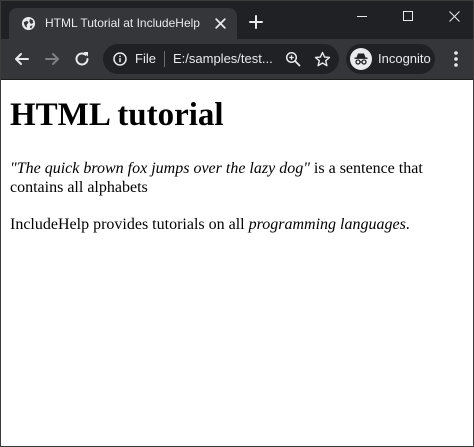 The height and width of the screenshot is (447, 474). What do you see at coordinates (256, 22) in the screenshot?
I see `plus-icon` at bounding box center [256, 22].